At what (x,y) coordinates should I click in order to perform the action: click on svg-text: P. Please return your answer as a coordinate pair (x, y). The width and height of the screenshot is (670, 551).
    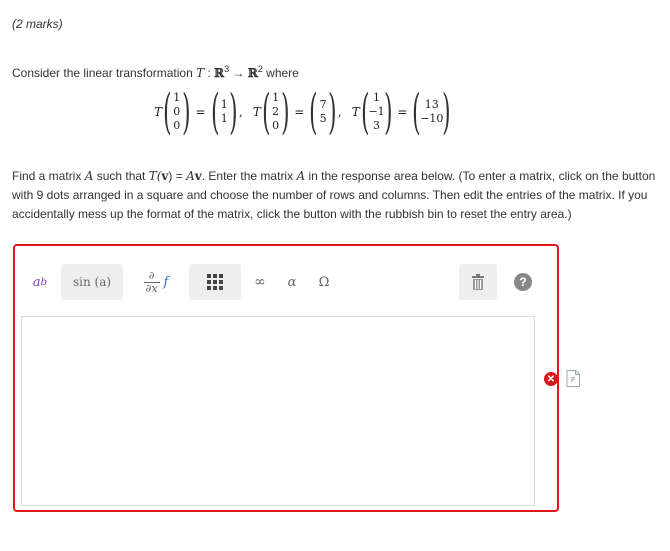
    Looking at the image, I should click on (573, 380).